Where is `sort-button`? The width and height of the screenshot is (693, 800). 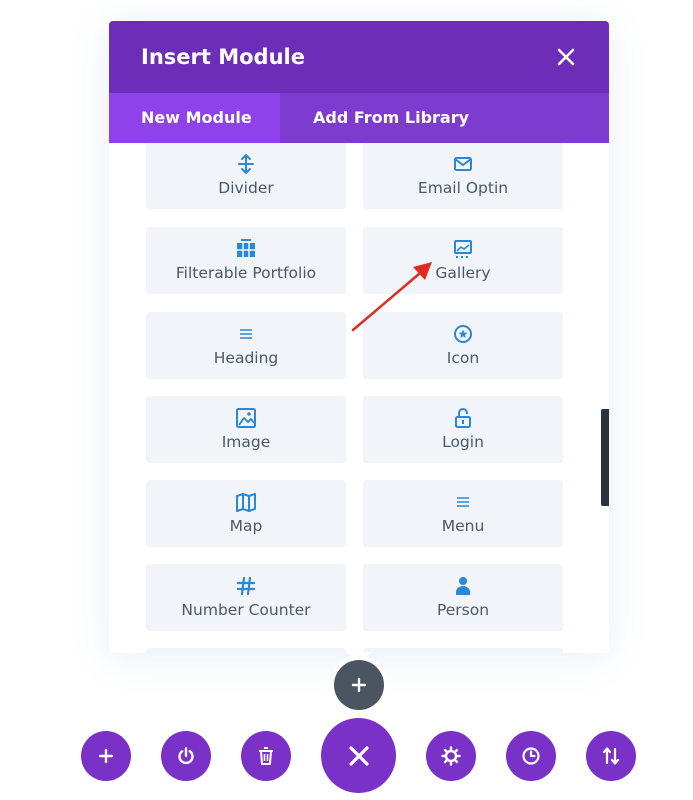 sort-button is located at coordinates (611, 756).